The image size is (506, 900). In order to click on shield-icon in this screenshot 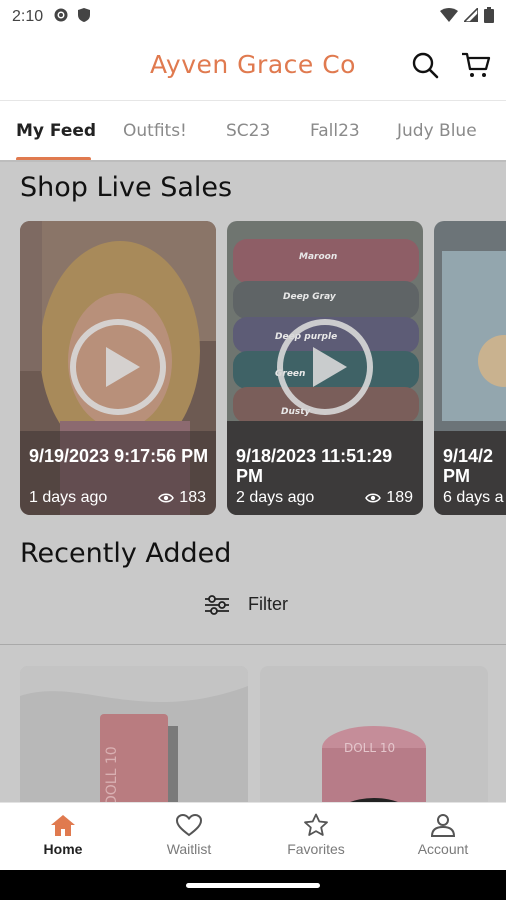, I will do `click(84, 17)`.